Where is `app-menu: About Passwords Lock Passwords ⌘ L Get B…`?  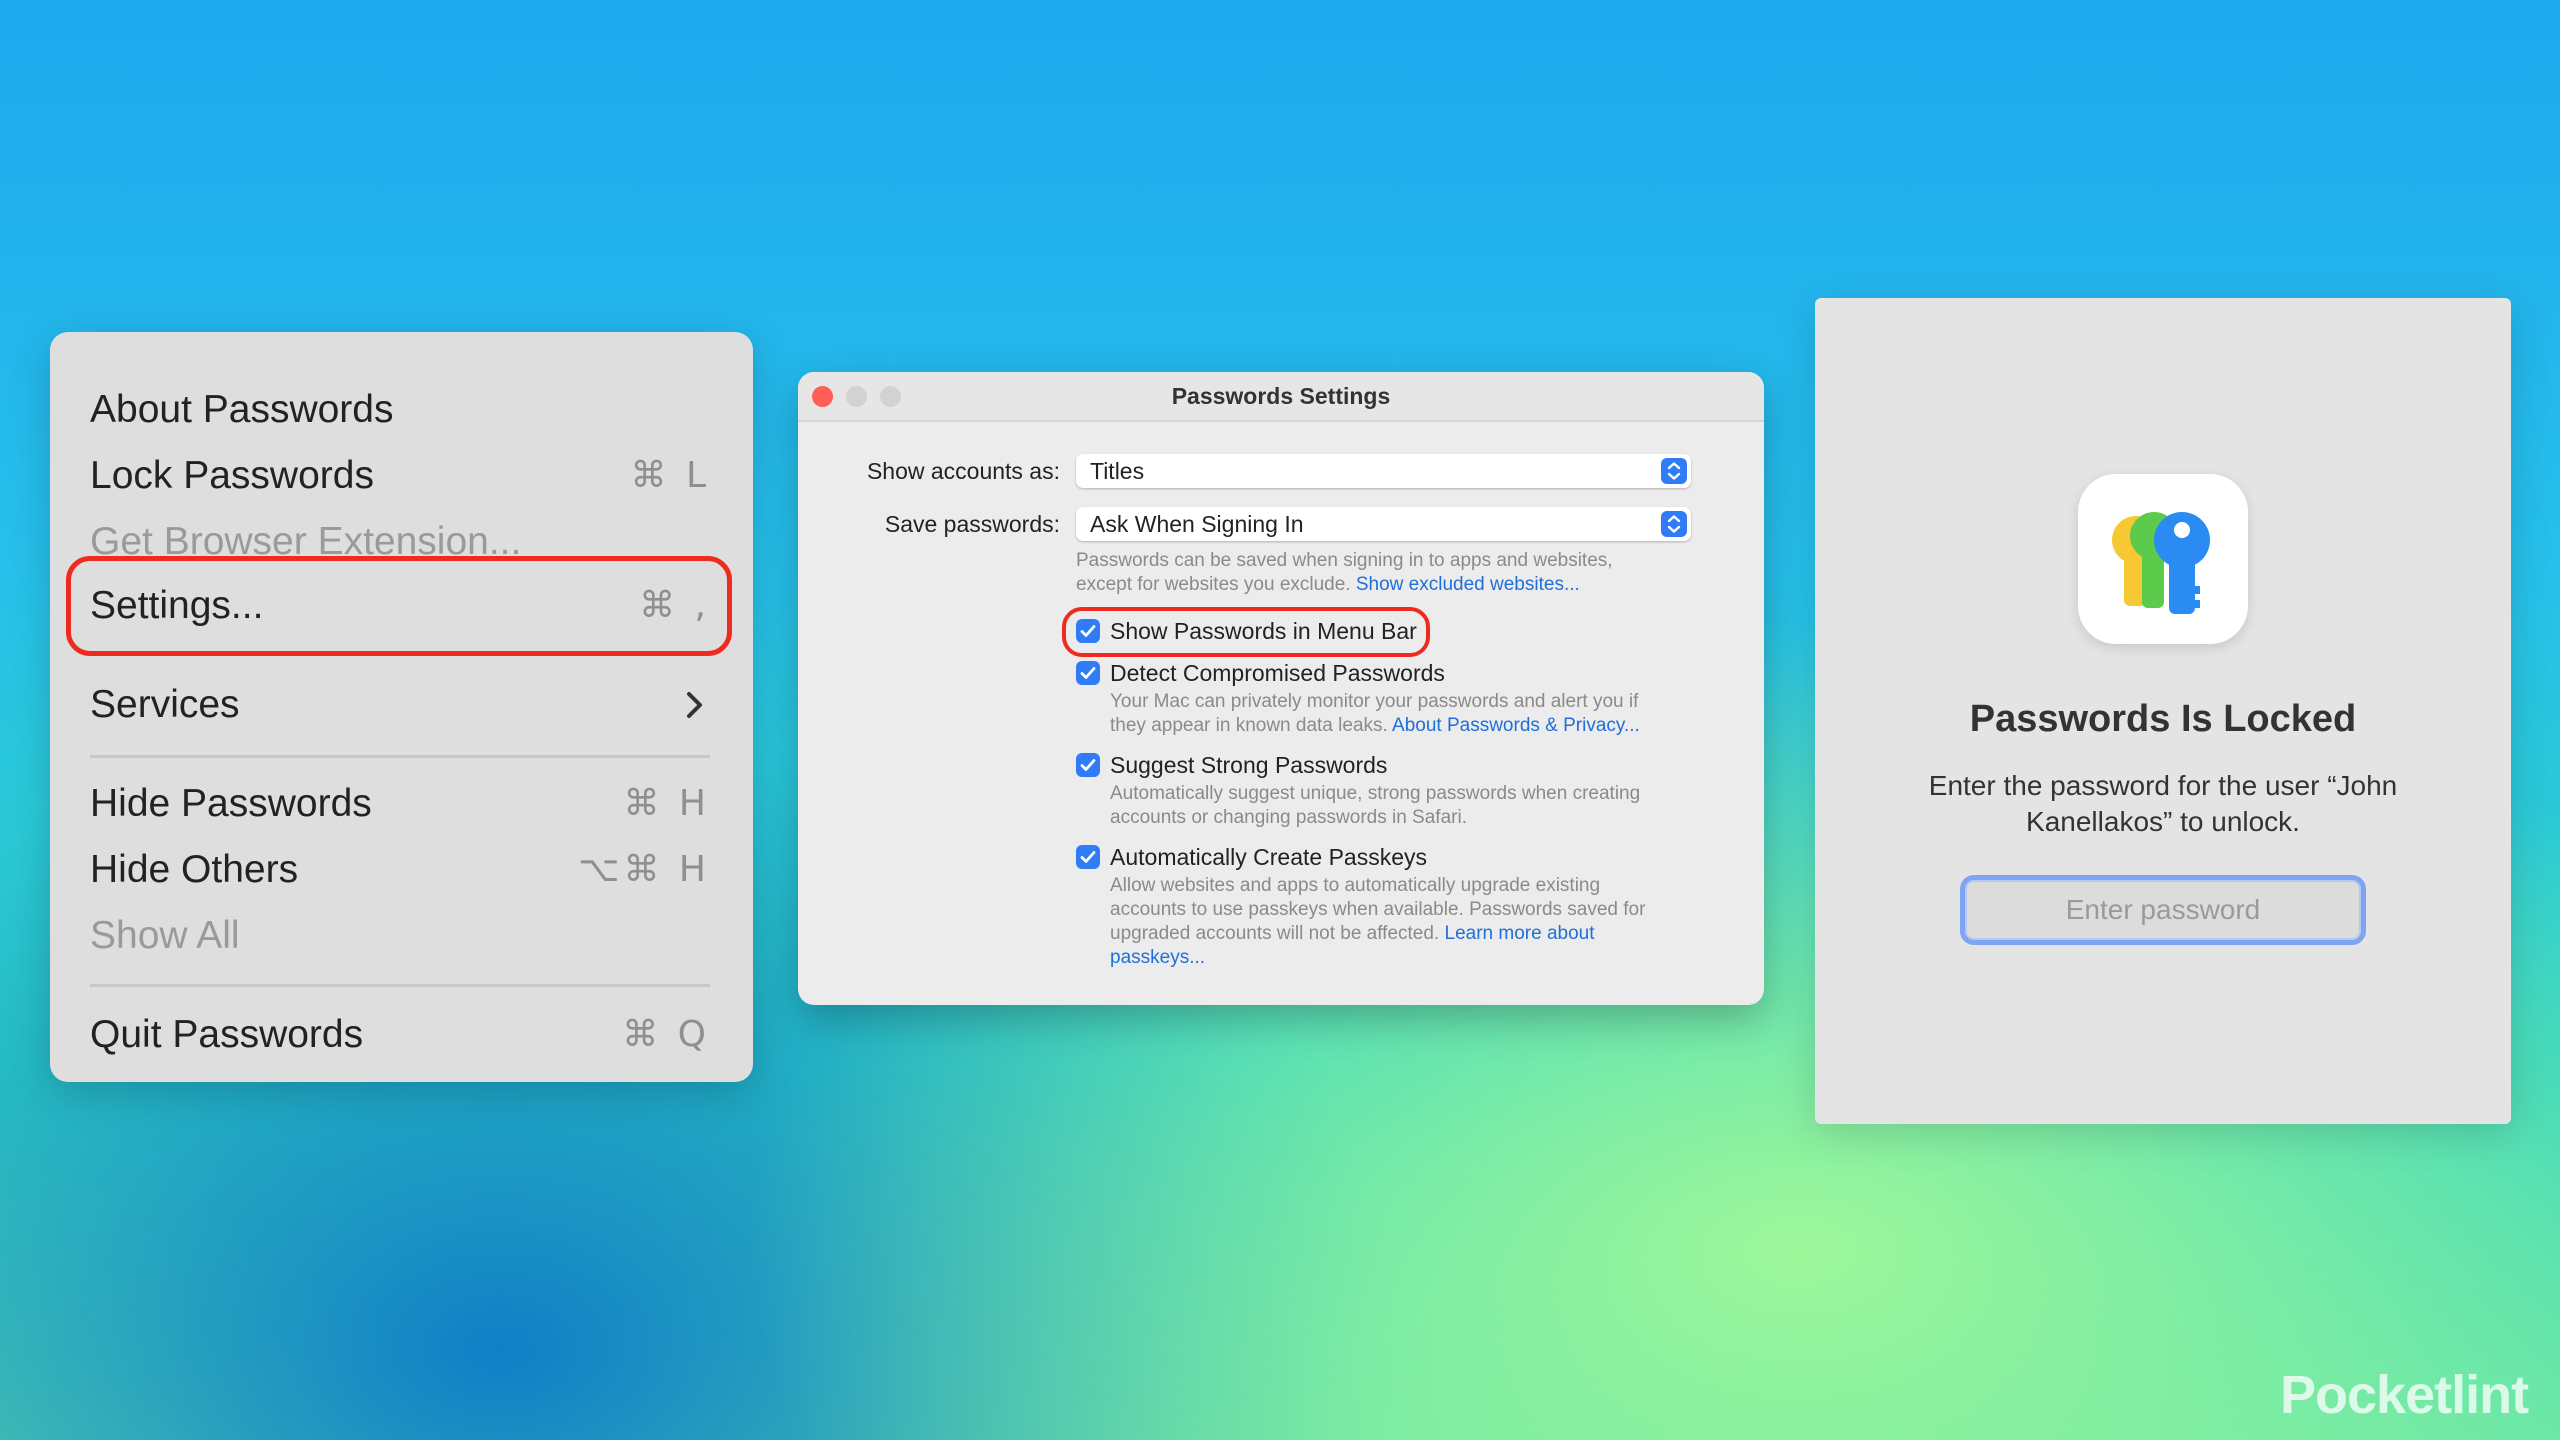
app-menu: About Passwords Lock Passwords ⌘ L Get B… is located at coordinates (401, 707).